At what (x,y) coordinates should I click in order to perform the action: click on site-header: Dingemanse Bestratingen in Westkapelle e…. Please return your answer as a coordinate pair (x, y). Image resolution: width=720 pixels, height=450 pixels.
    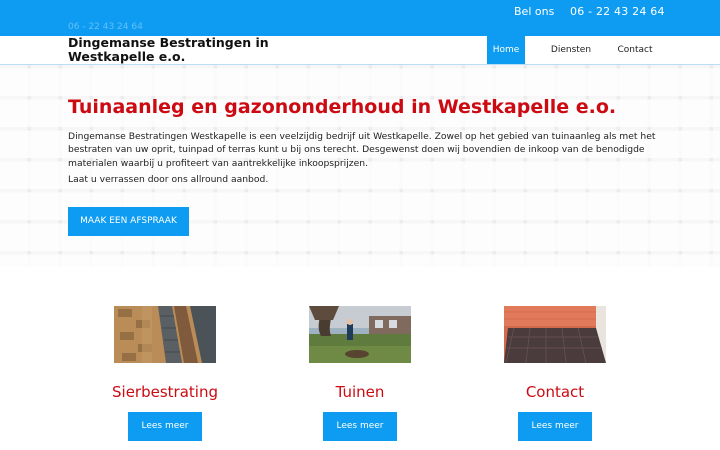
    Looking at the image, I should click on (360, 50).